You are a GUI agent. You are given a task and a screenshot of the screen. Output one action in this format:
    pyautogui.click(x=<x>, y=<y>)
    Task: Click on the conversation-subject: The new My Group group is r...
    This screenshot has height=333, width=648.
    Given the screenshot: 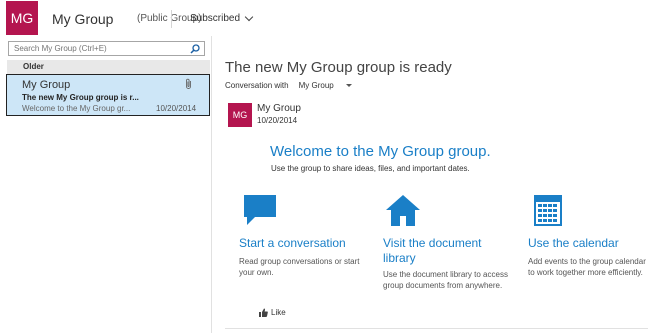 What is the action you would take?
    pyautogui.click(x=80, y=97)
    